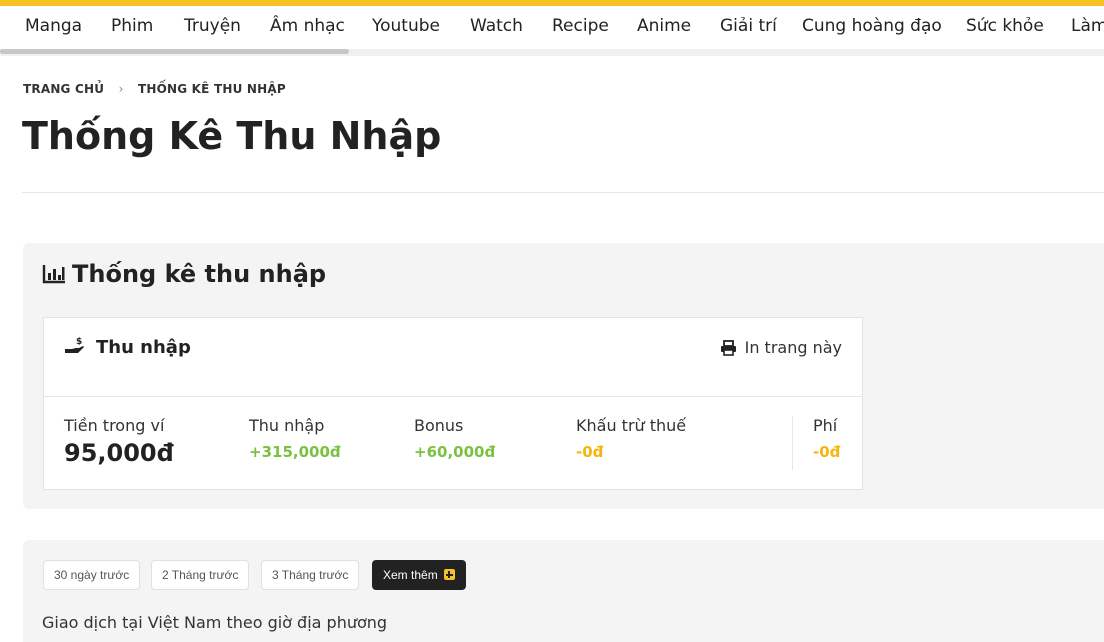  What do you see at coordinates (121, 89) in the screenshot?
I see `chevron-right-icon: ›` at bounding box center [121, 89].